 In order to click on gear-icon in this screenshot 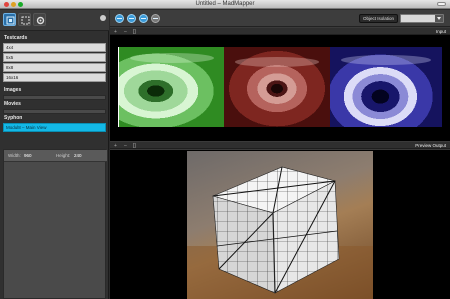, I will do `click(40, 20)`.